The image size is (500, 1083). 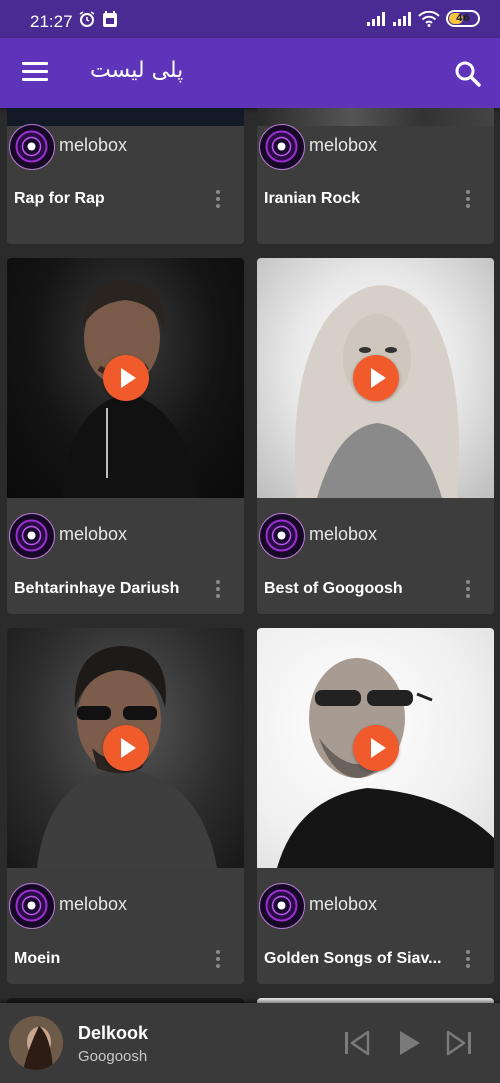 I want to click on mini-player: Delkook Googoosh, so click(x=250, y=1043).